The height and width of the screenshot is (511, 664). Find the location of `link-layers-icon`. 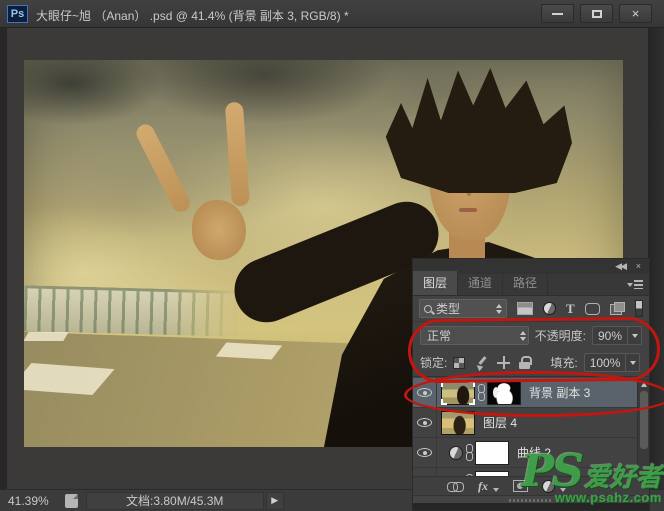

link-layers-icon is located at coordinates (455, 486).